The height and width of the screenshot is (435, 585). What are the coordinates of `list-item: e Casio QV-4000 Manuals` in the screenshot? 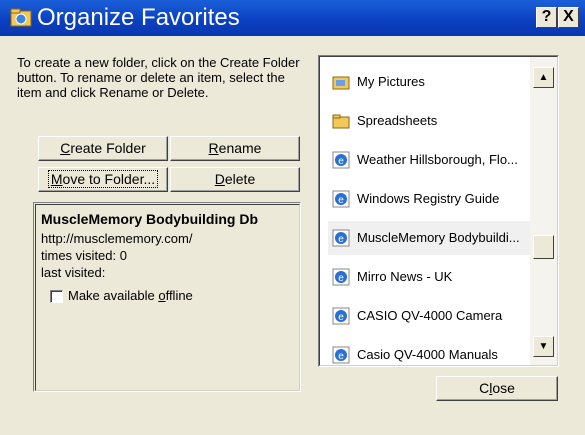 It's located at (430, 352).